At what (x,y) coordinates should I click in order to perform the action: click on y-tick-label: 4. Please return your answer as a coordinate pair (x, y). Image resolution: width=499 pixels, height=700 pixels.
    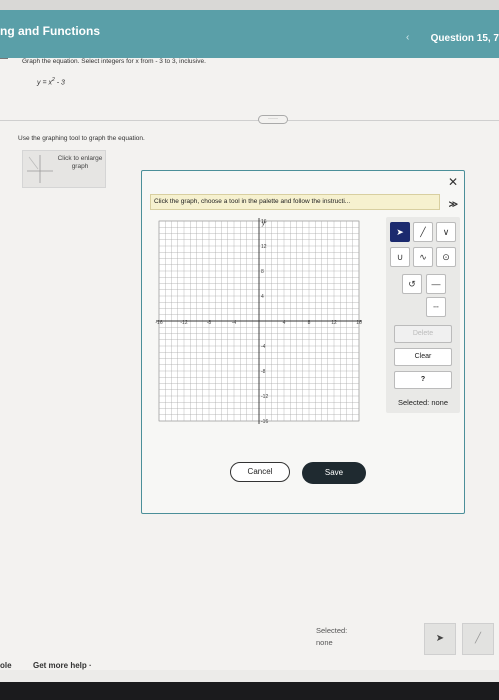
    Looking at the image, I should click on (262, 297).